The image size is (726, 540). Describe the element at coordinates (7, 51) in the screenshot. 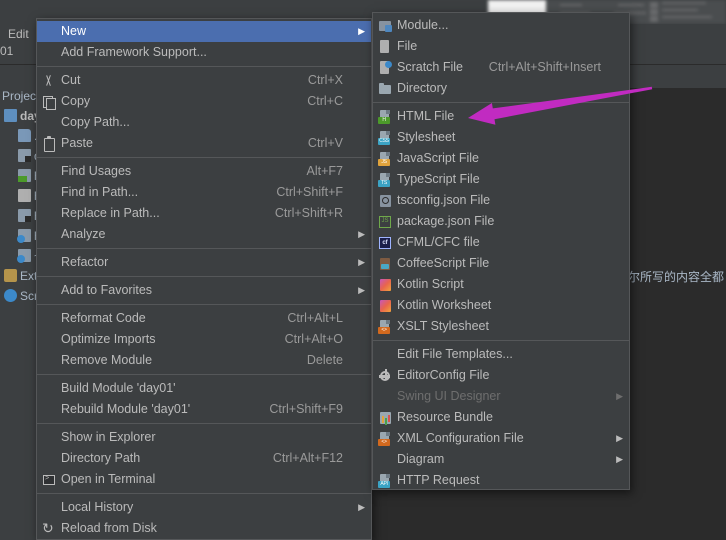

I see `breadcrumb: 01` at that location.